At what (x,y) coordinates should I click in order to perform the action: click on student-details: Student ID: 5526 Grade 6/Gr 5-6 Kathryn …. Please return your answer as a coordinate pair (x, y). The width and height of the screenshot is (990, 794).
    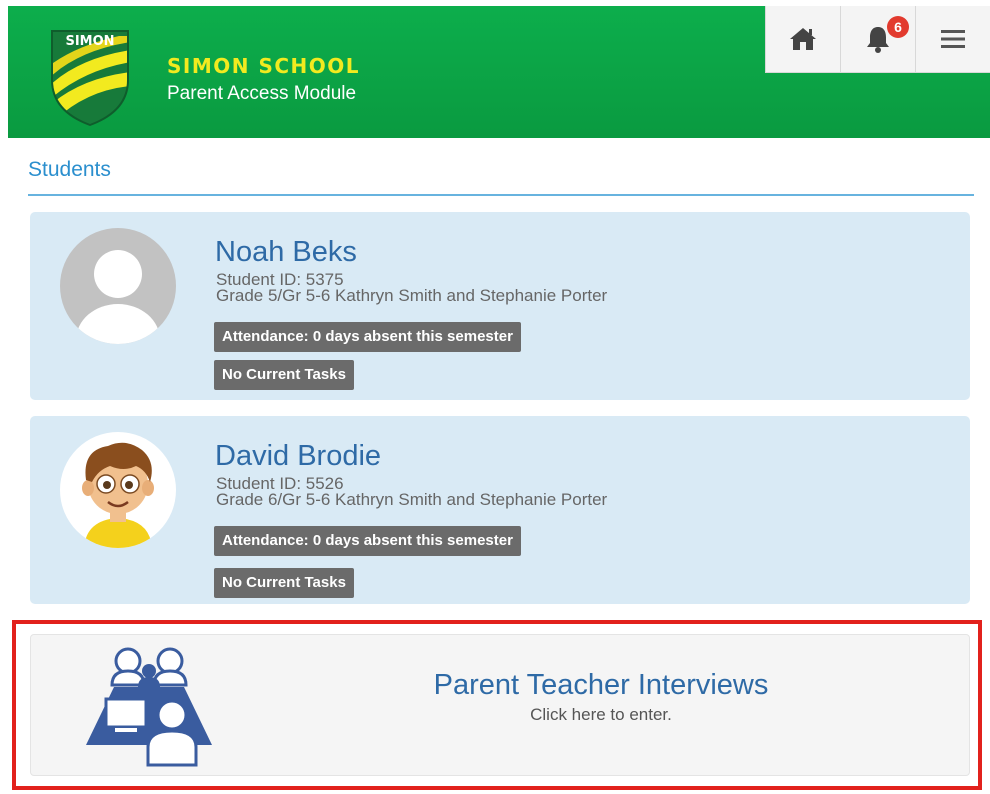
    Looking at the image, I should click on (412, 492).